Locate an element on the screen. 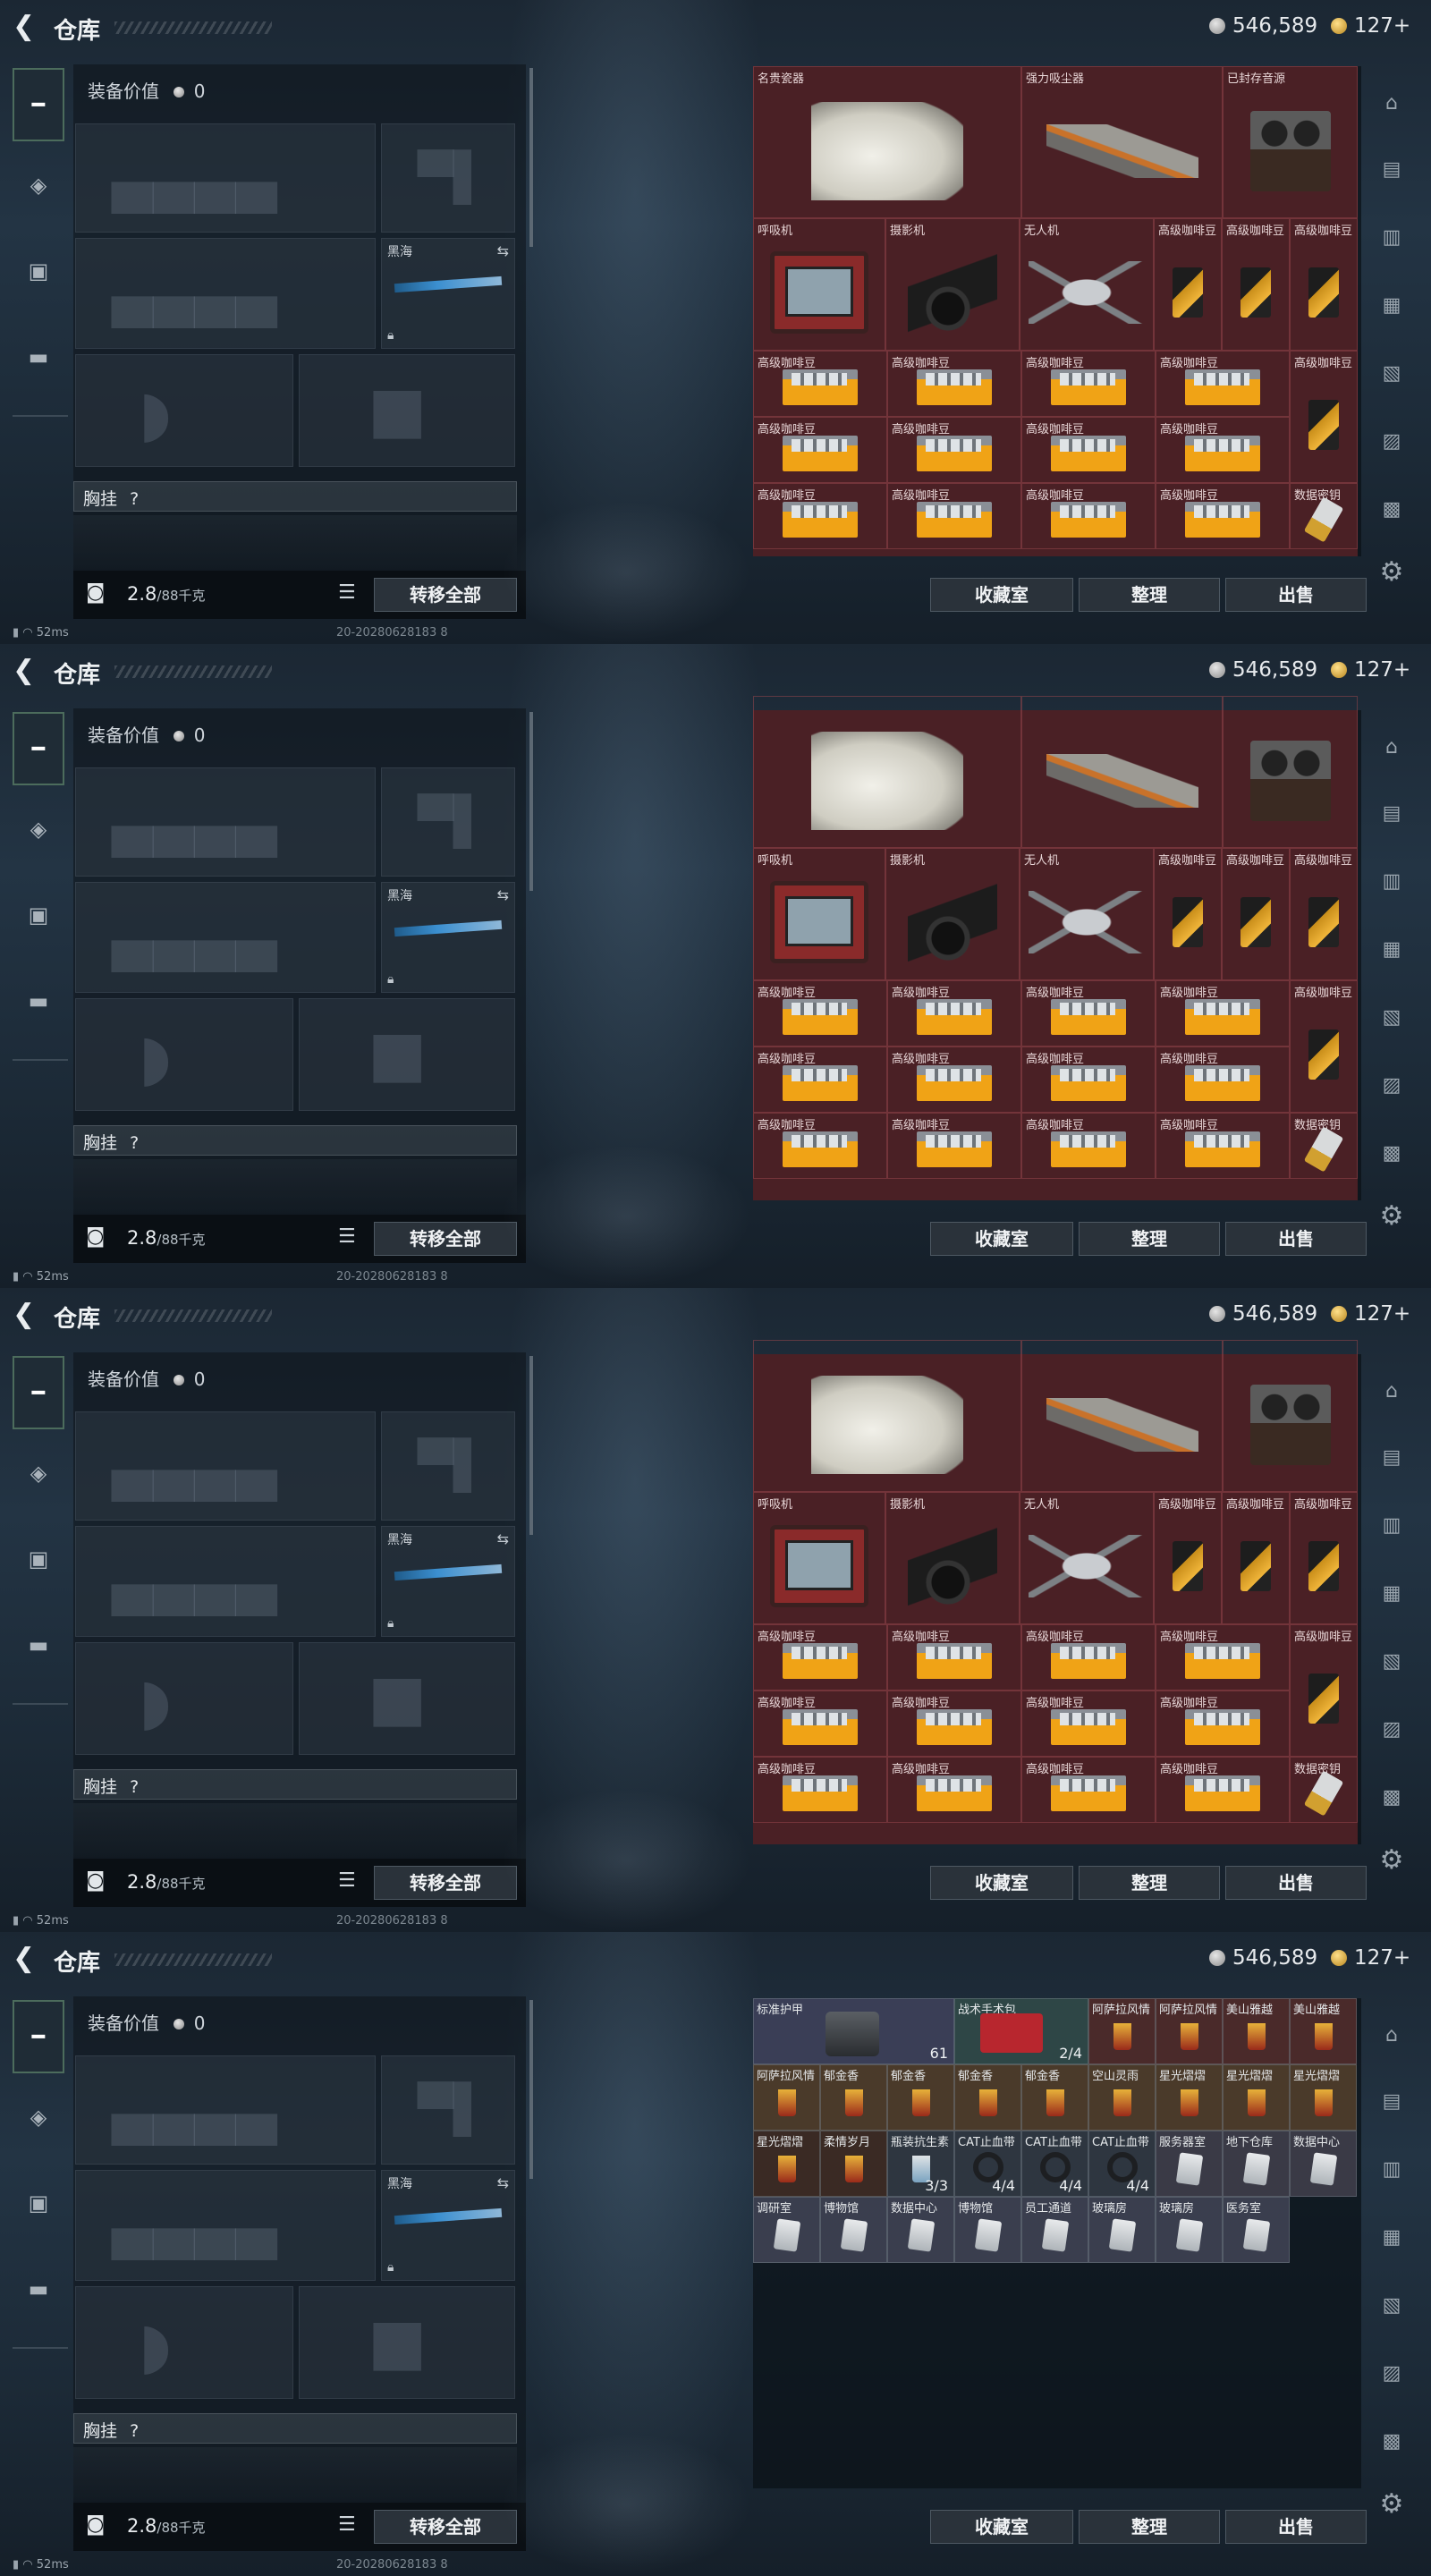 This screenshot has width=1431, height=2576. chest-rig-area is located at coordinates (295, 1186).